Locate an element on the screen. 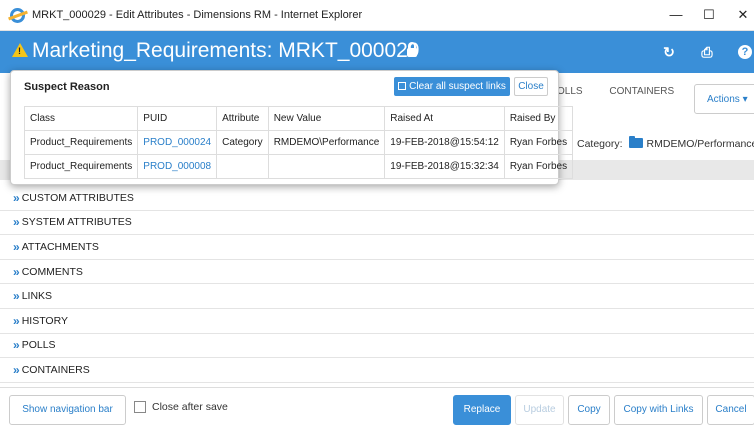  puid-link: PROD_000024 is located at coordinates (177, 142).